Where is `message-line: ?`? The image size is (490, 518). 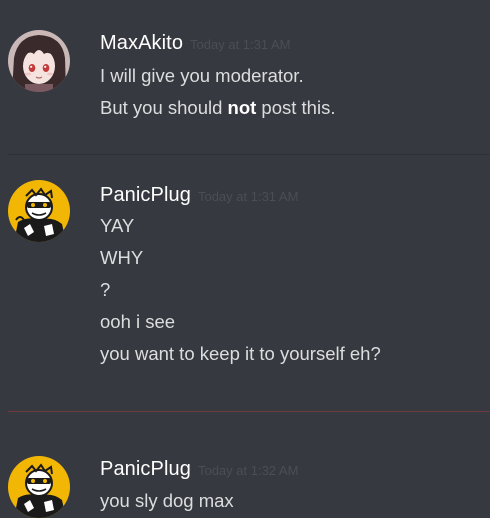
message-line: ? is located at coordinates (105, 289).